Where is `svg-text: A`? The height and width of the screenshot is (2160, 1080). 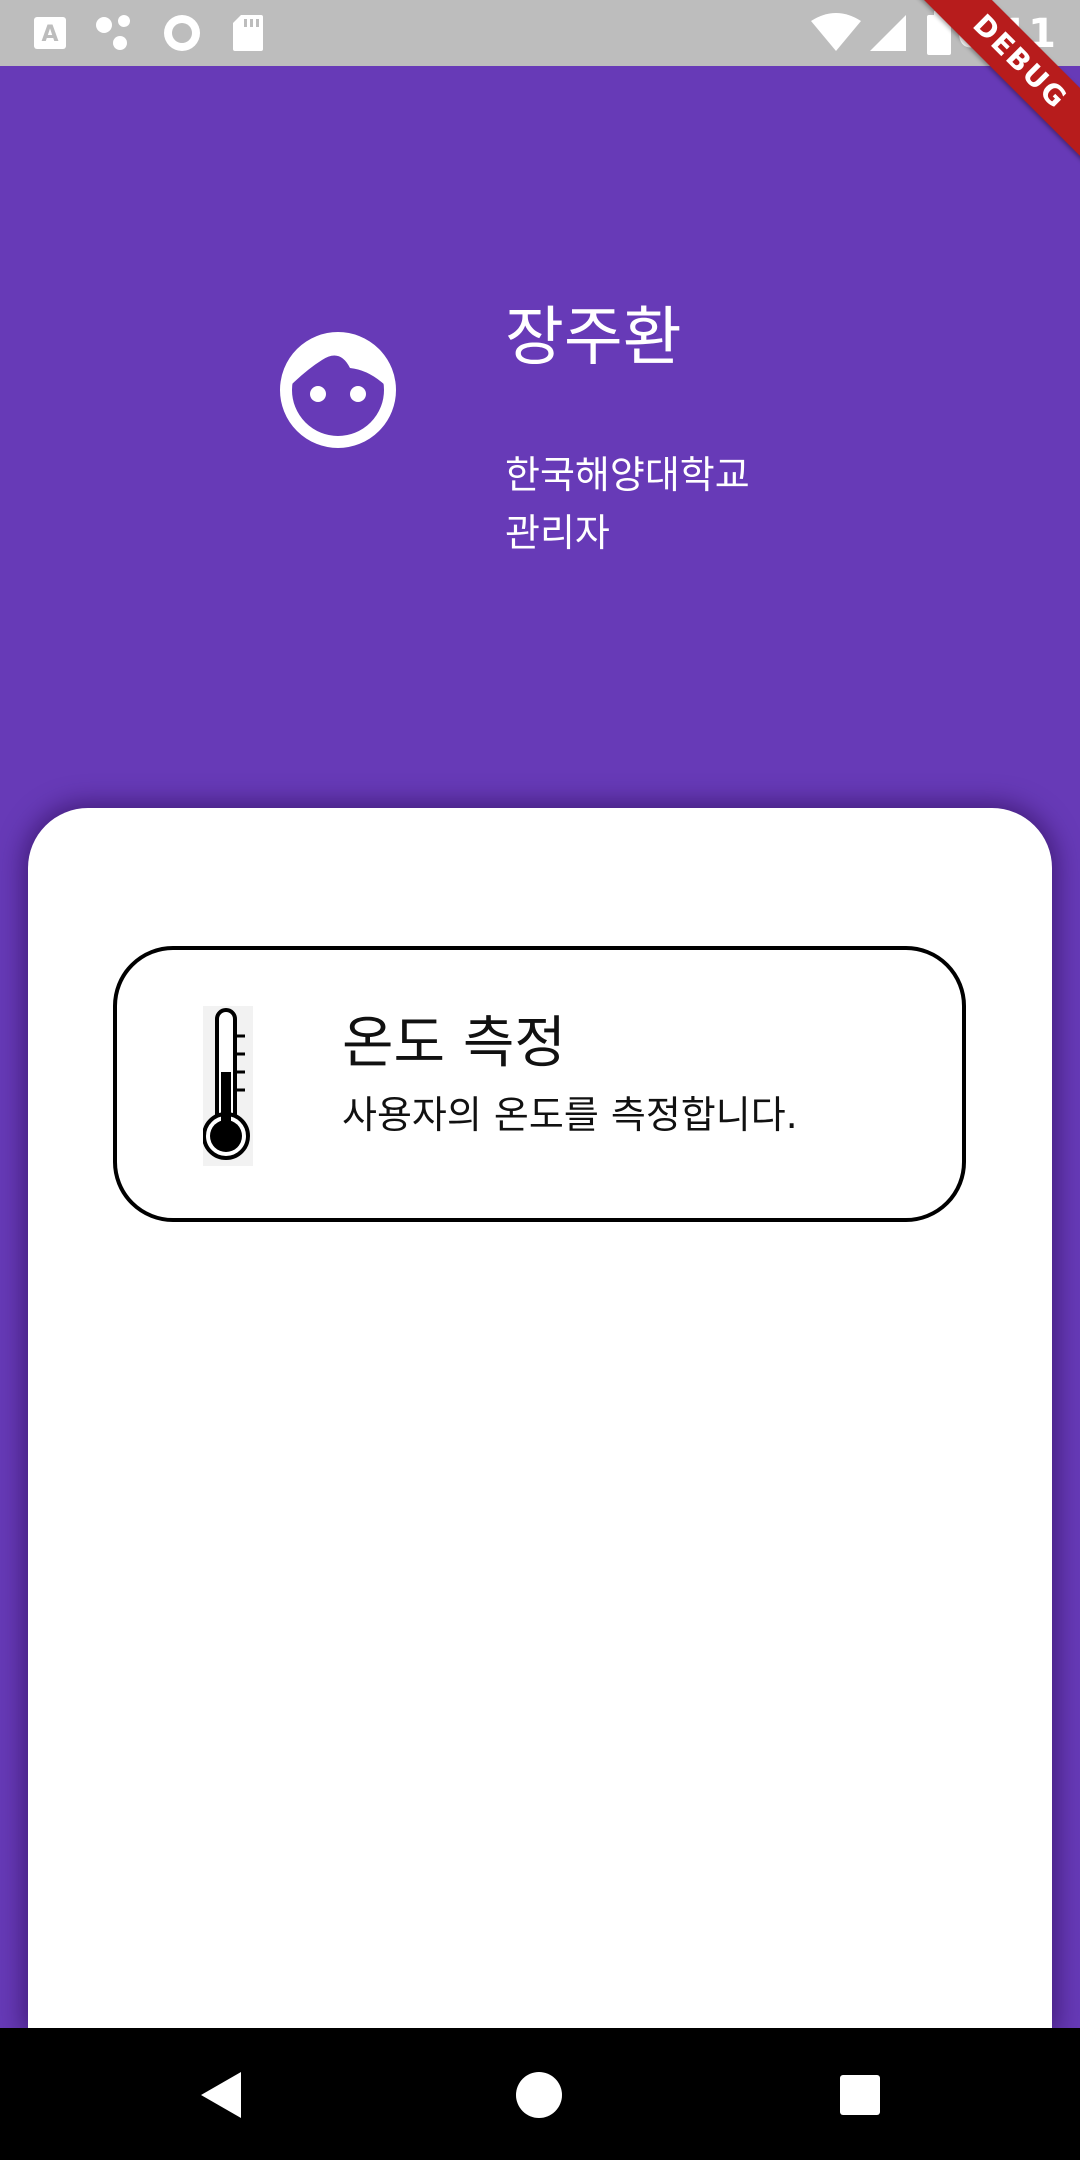 svg-text: A is located at coordinates (49, 34).